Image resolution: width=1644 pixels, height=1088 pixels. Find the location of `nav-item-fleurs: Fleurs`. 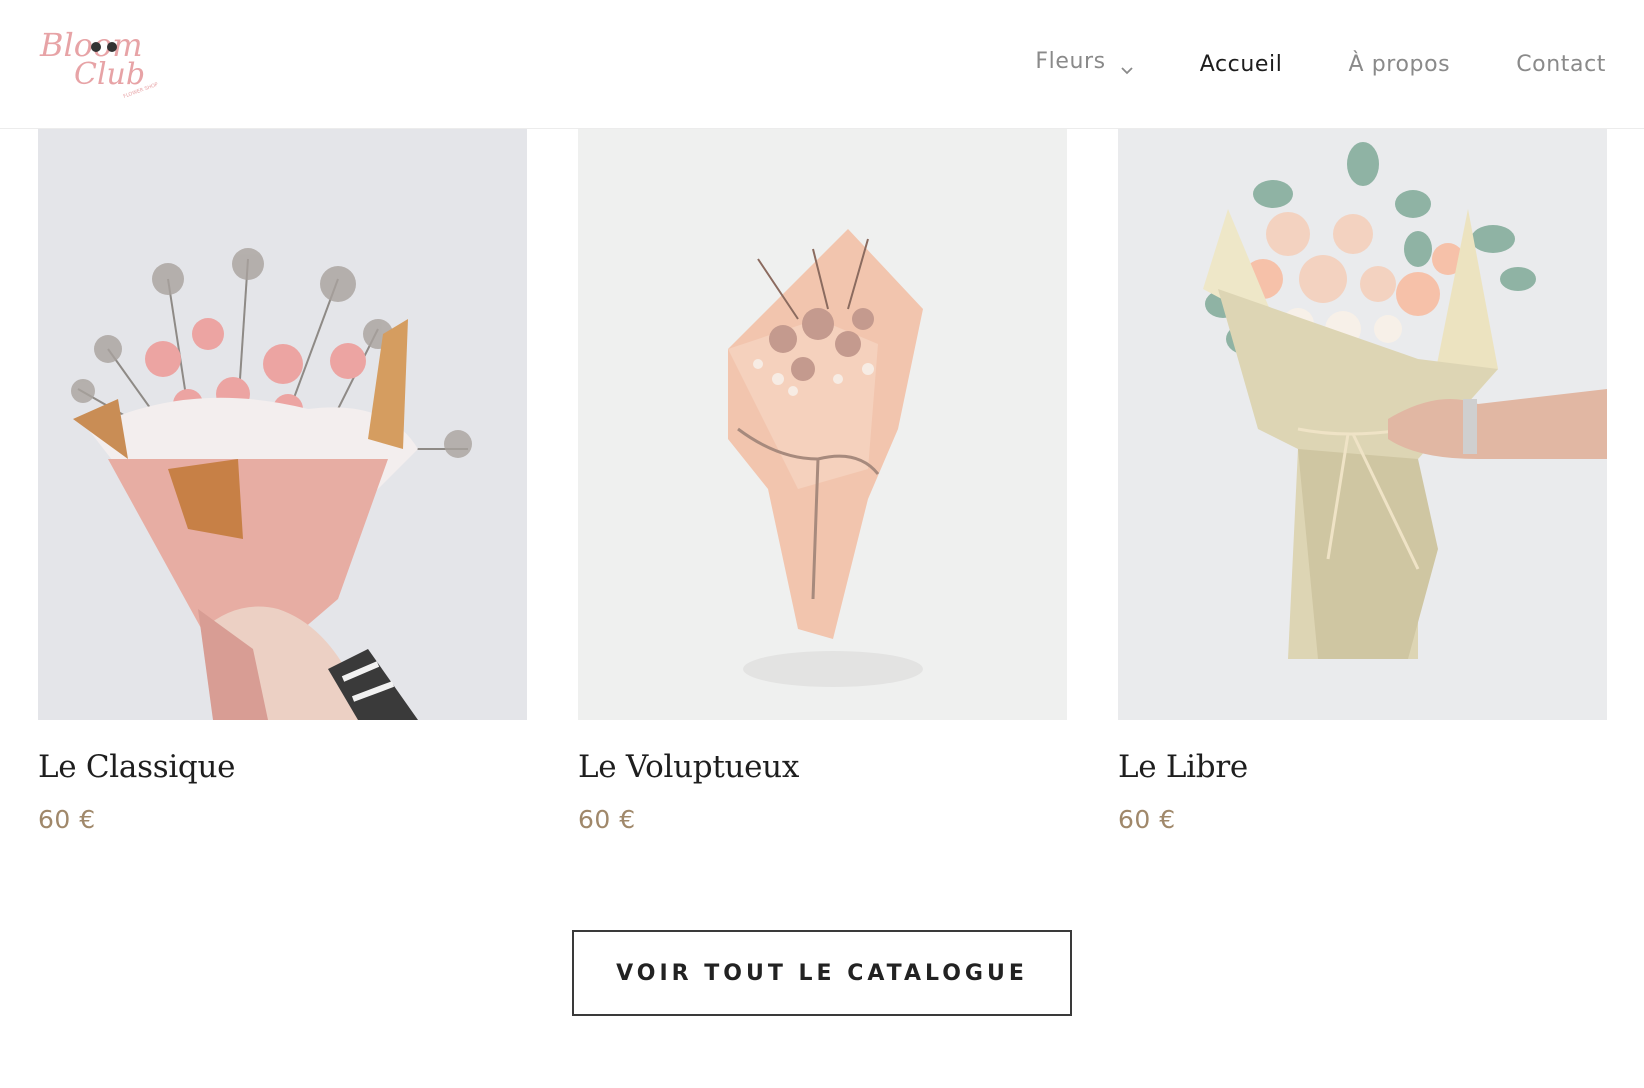

nav-item-fleurs: Fleurs is located at coordinates (1084, 61).